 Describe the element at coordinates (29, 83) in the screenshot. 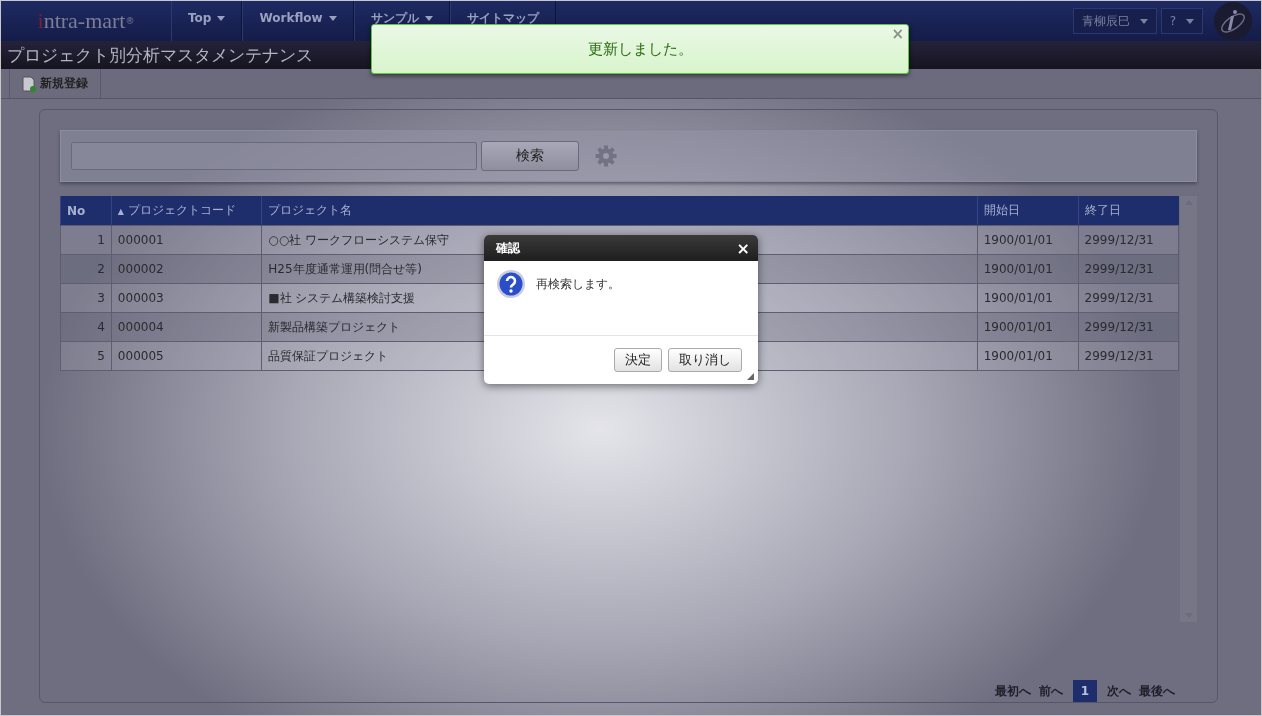

I see `document-plus-icon` at that location.